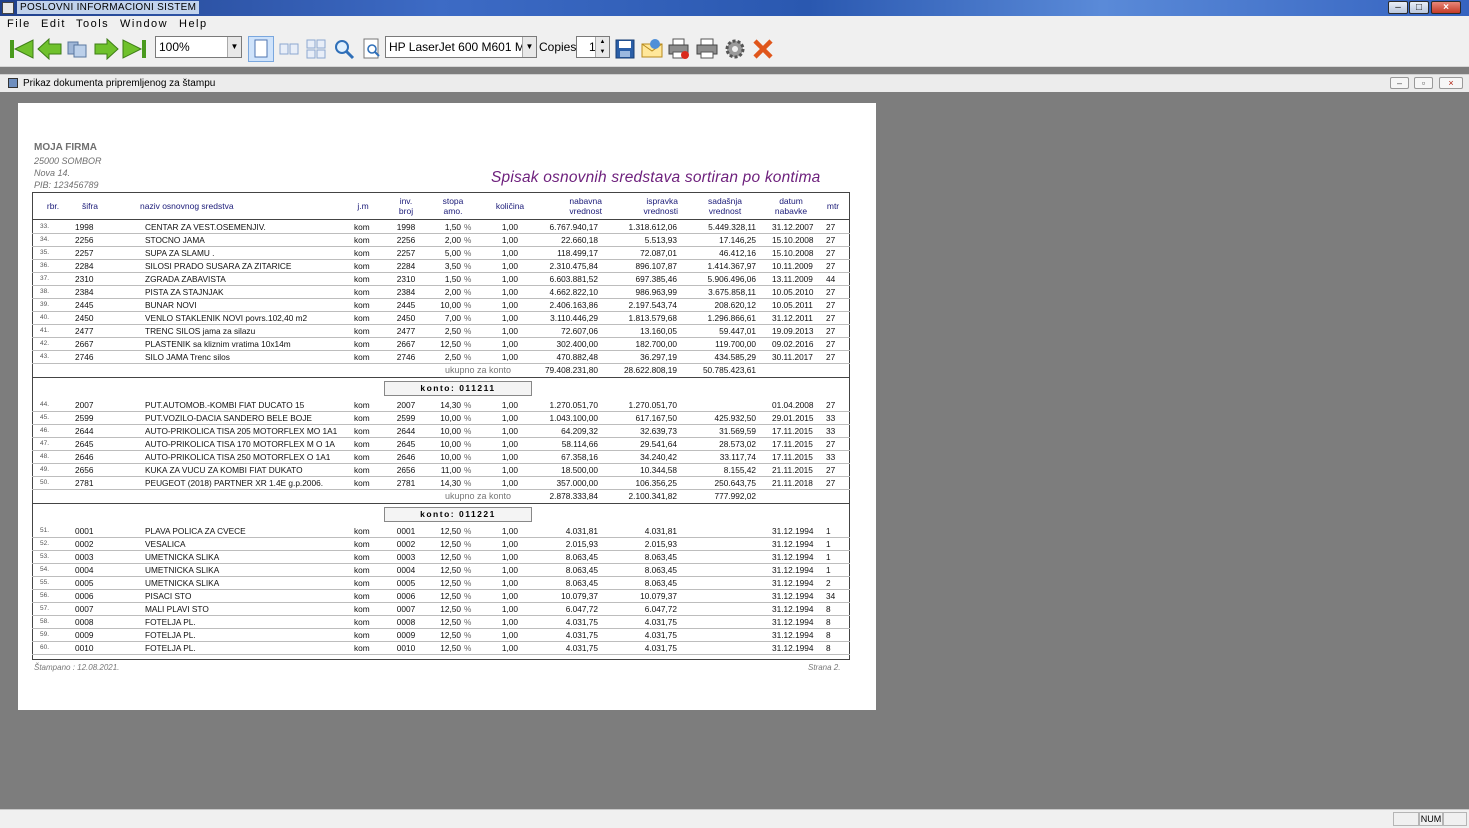 This screenshot has height=828, width=1469. Describe the element at coordinates (84, 583) in the screenshot. I see `cell-sifra: 0005` at that location.